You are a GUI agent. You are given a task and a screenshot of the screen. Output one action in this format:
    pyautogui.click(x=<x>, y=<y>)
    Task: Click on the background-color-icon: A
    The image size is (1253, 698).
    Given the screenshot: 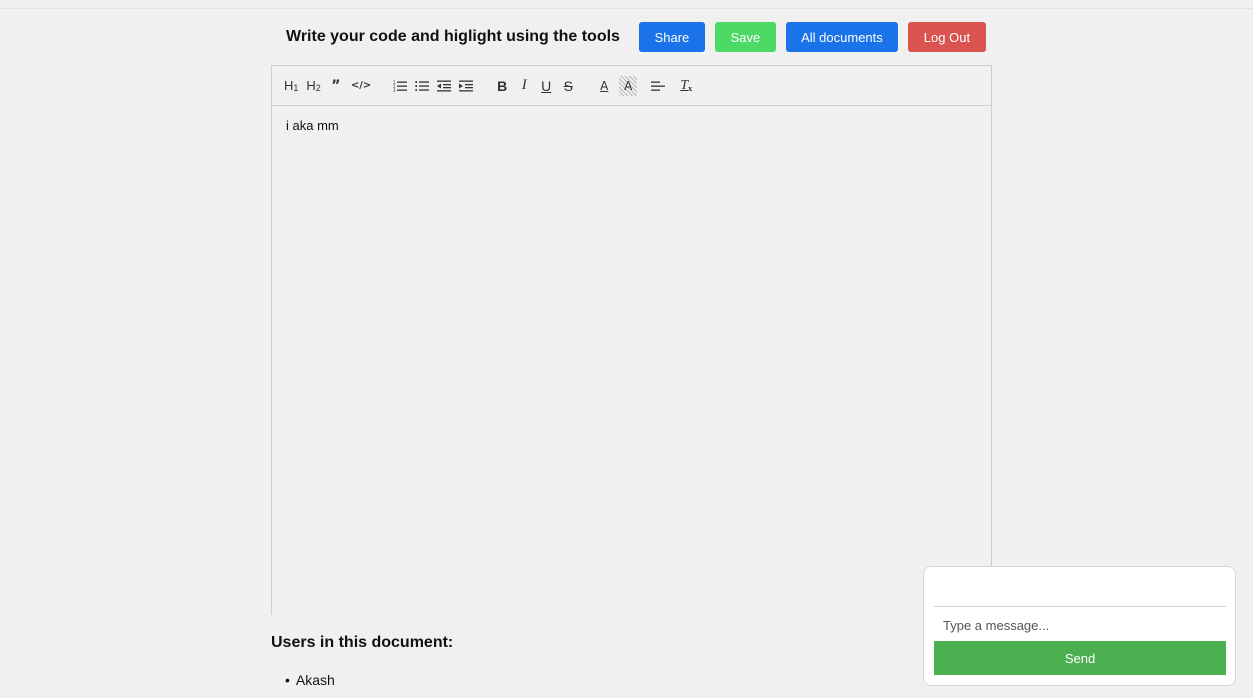 What is the action you would take?
    pyautogui.click(x=628, y=85)
    